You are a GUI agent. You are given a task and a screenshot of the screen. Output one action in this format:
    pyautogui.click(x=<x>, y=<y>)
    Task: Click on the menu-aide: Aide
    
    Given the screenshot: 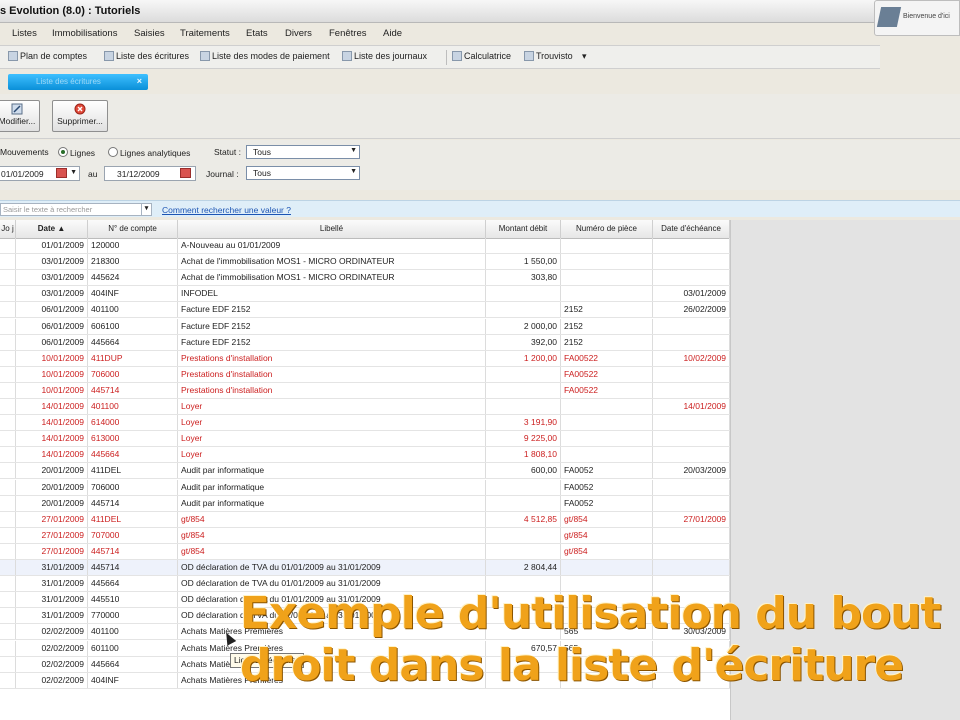 What is the action you would take?
    pyautogui.click(x=392, y=33)
    